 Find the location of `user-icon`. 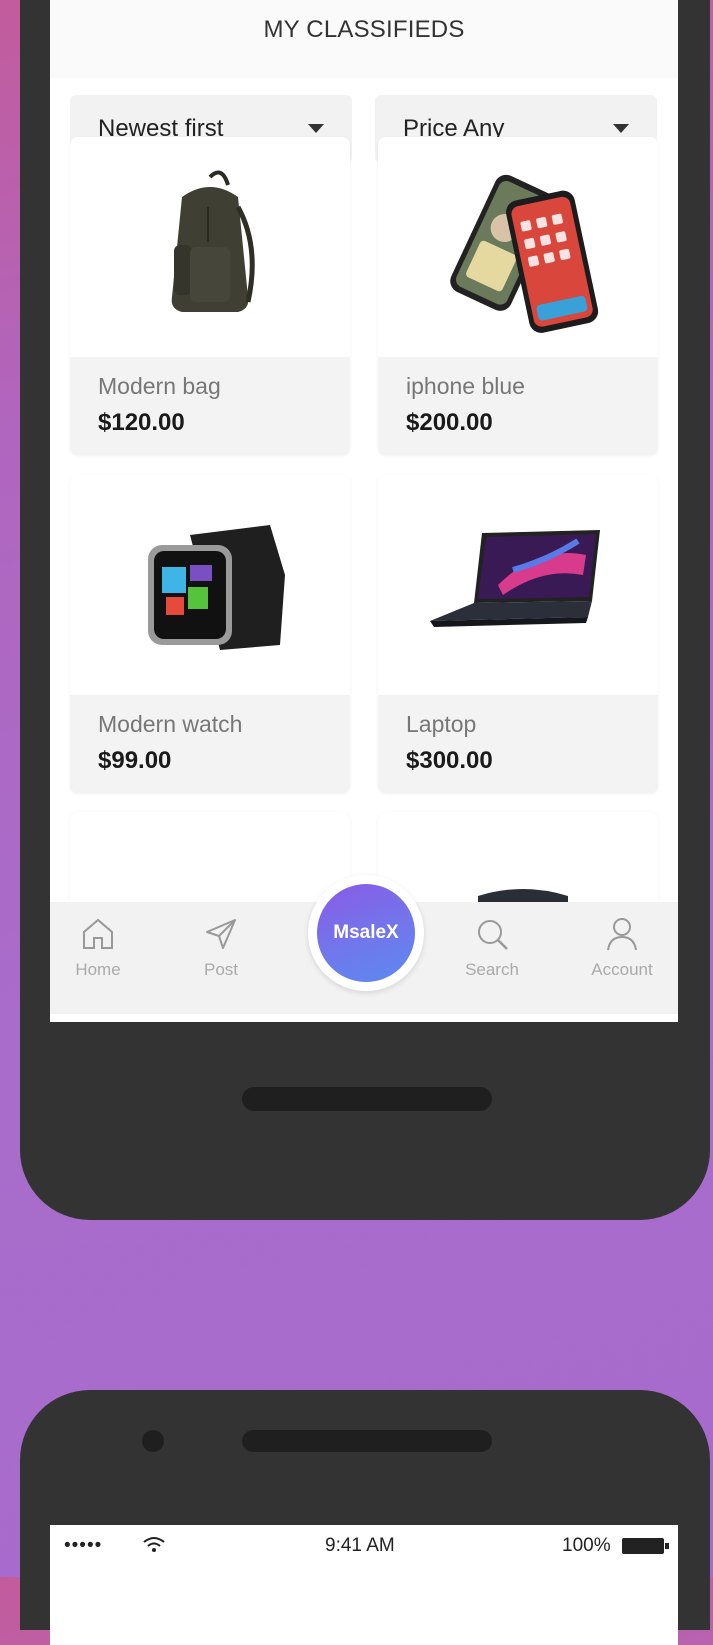

user-icon is located at coordinates (622, 934).